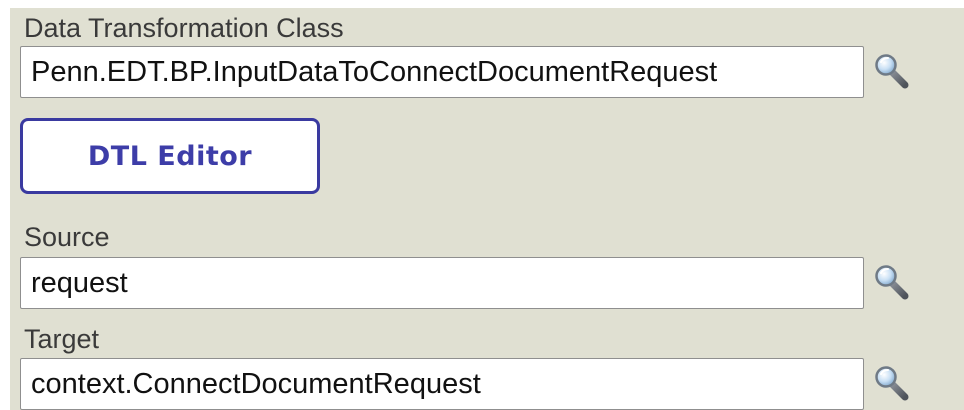 Image resolution: width=964 pixels, height=410 pixels. What do you see at coordinates (442, 283) in the screenshot?
I see `source-input` at bounding box center [442, 283].